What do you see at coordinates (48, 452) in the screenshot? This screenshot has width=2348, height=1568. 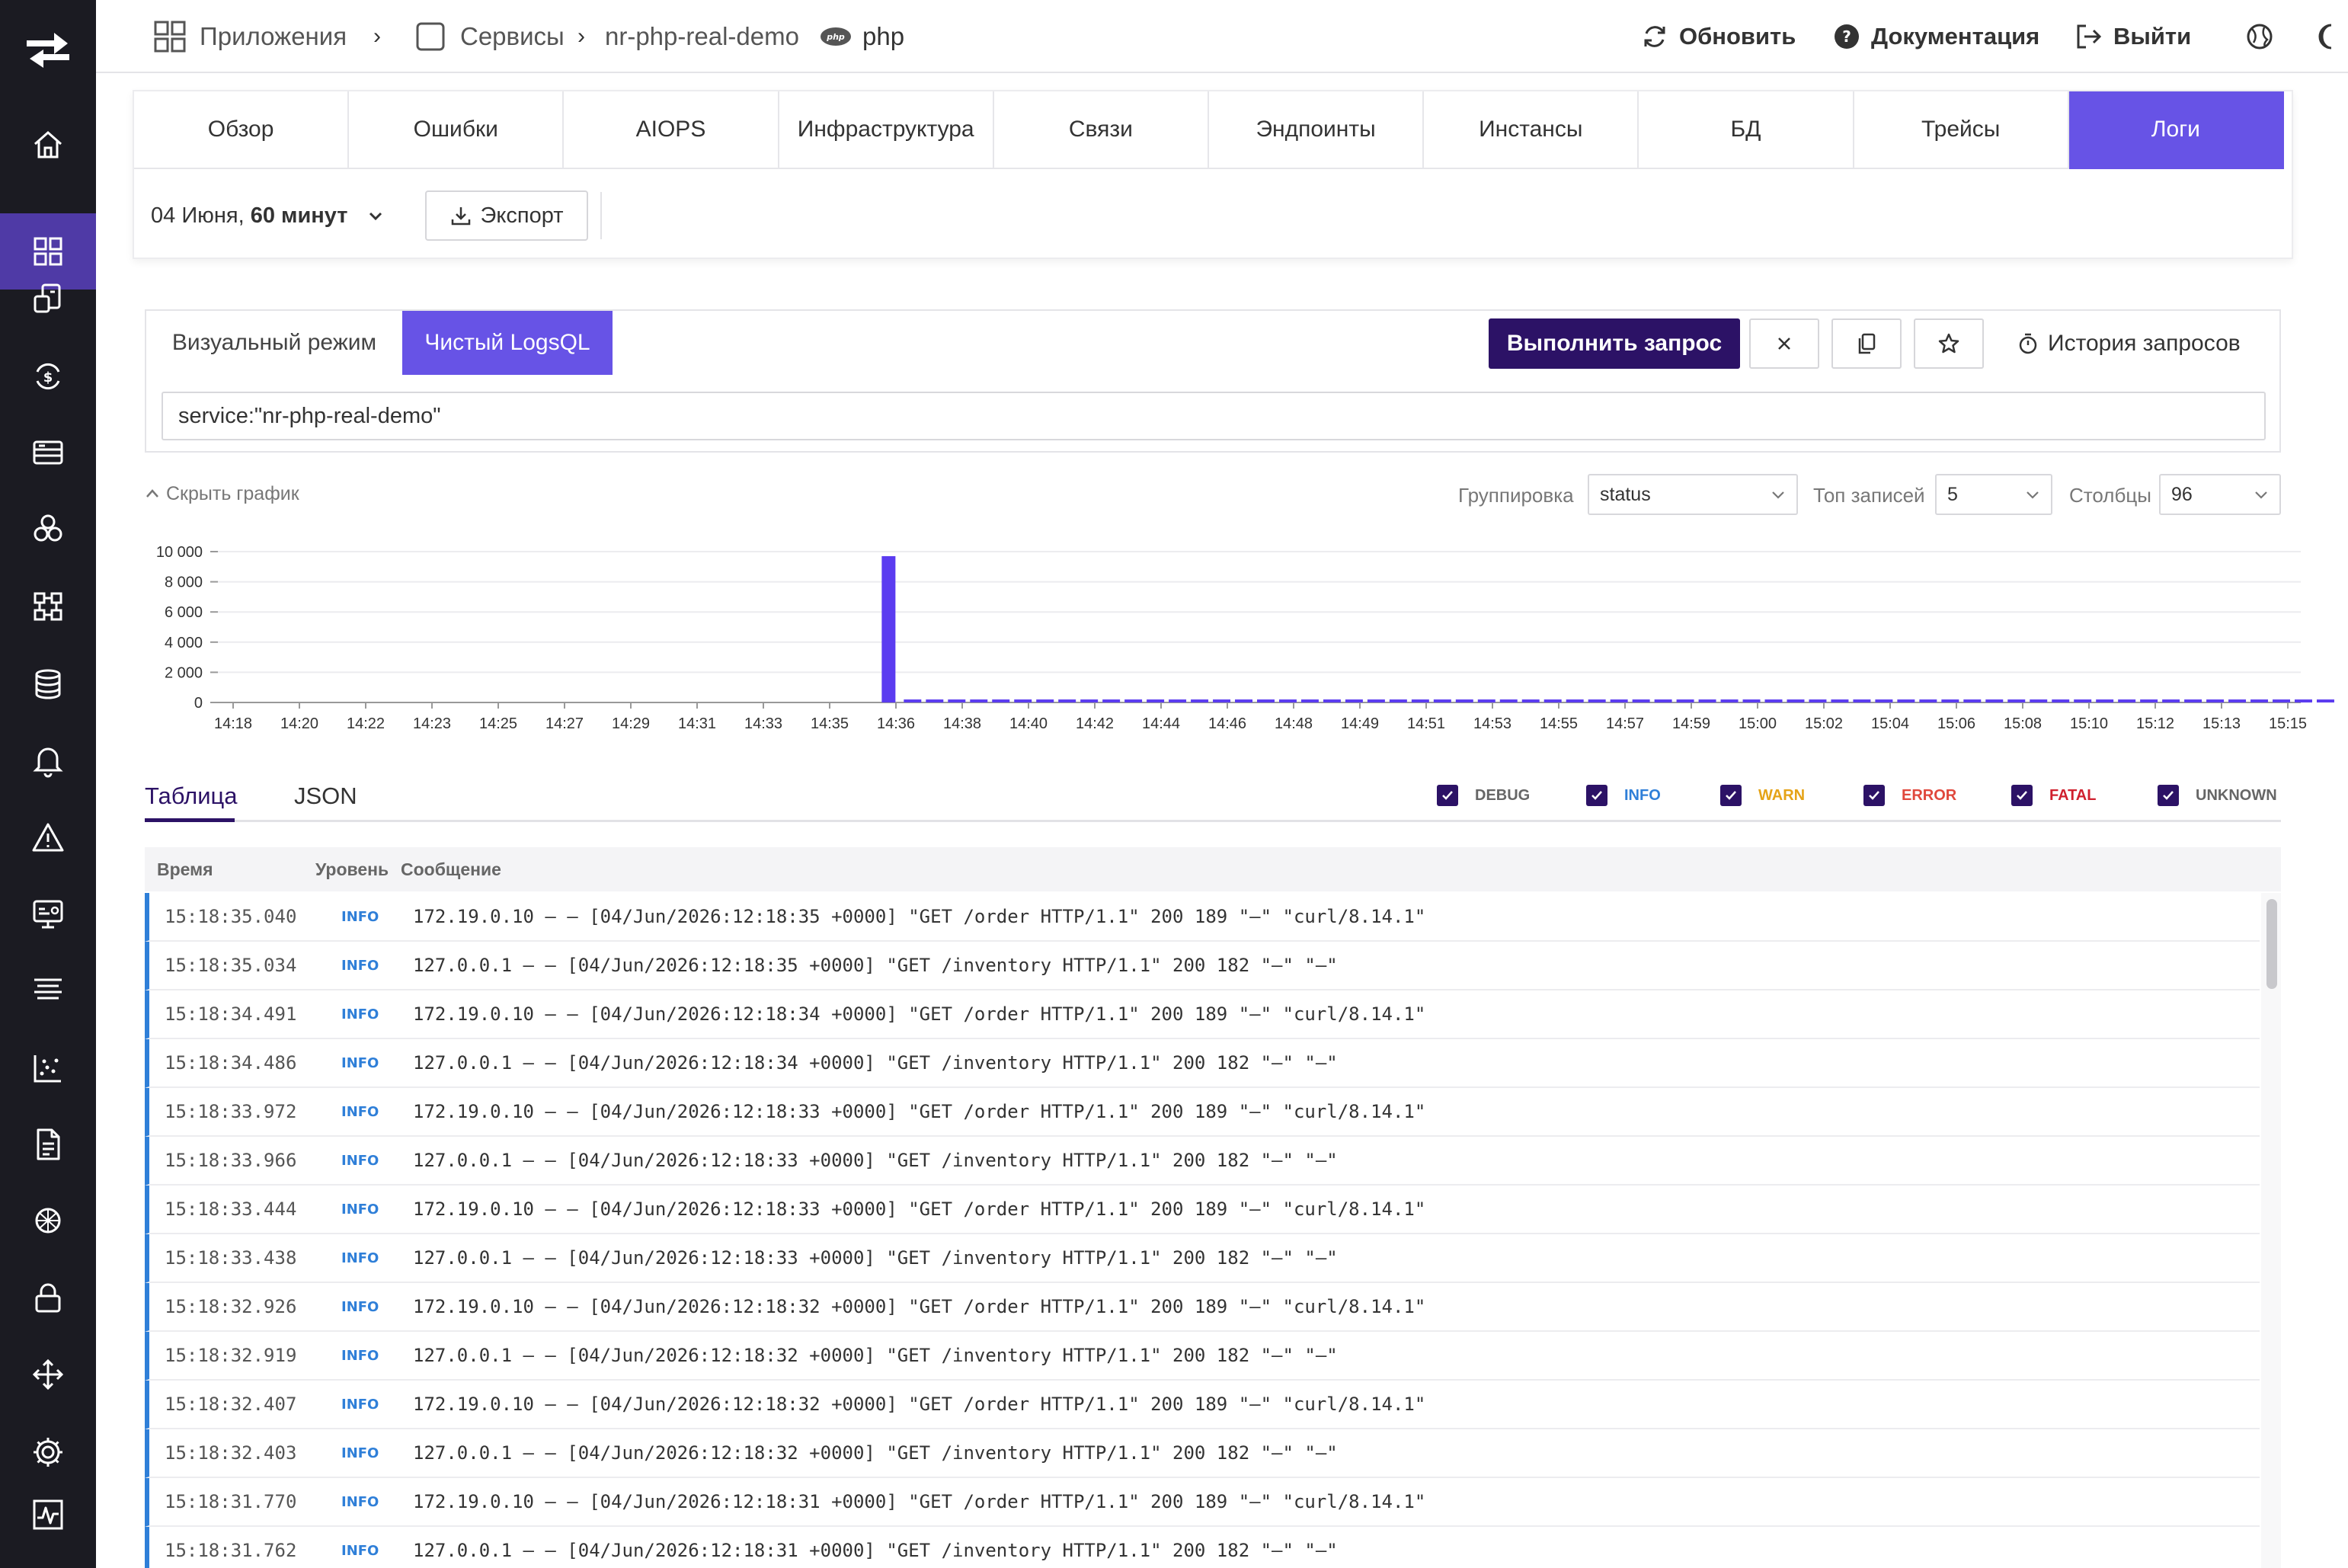 I see `sidebar-item-server` at bounding box center [48, 452].